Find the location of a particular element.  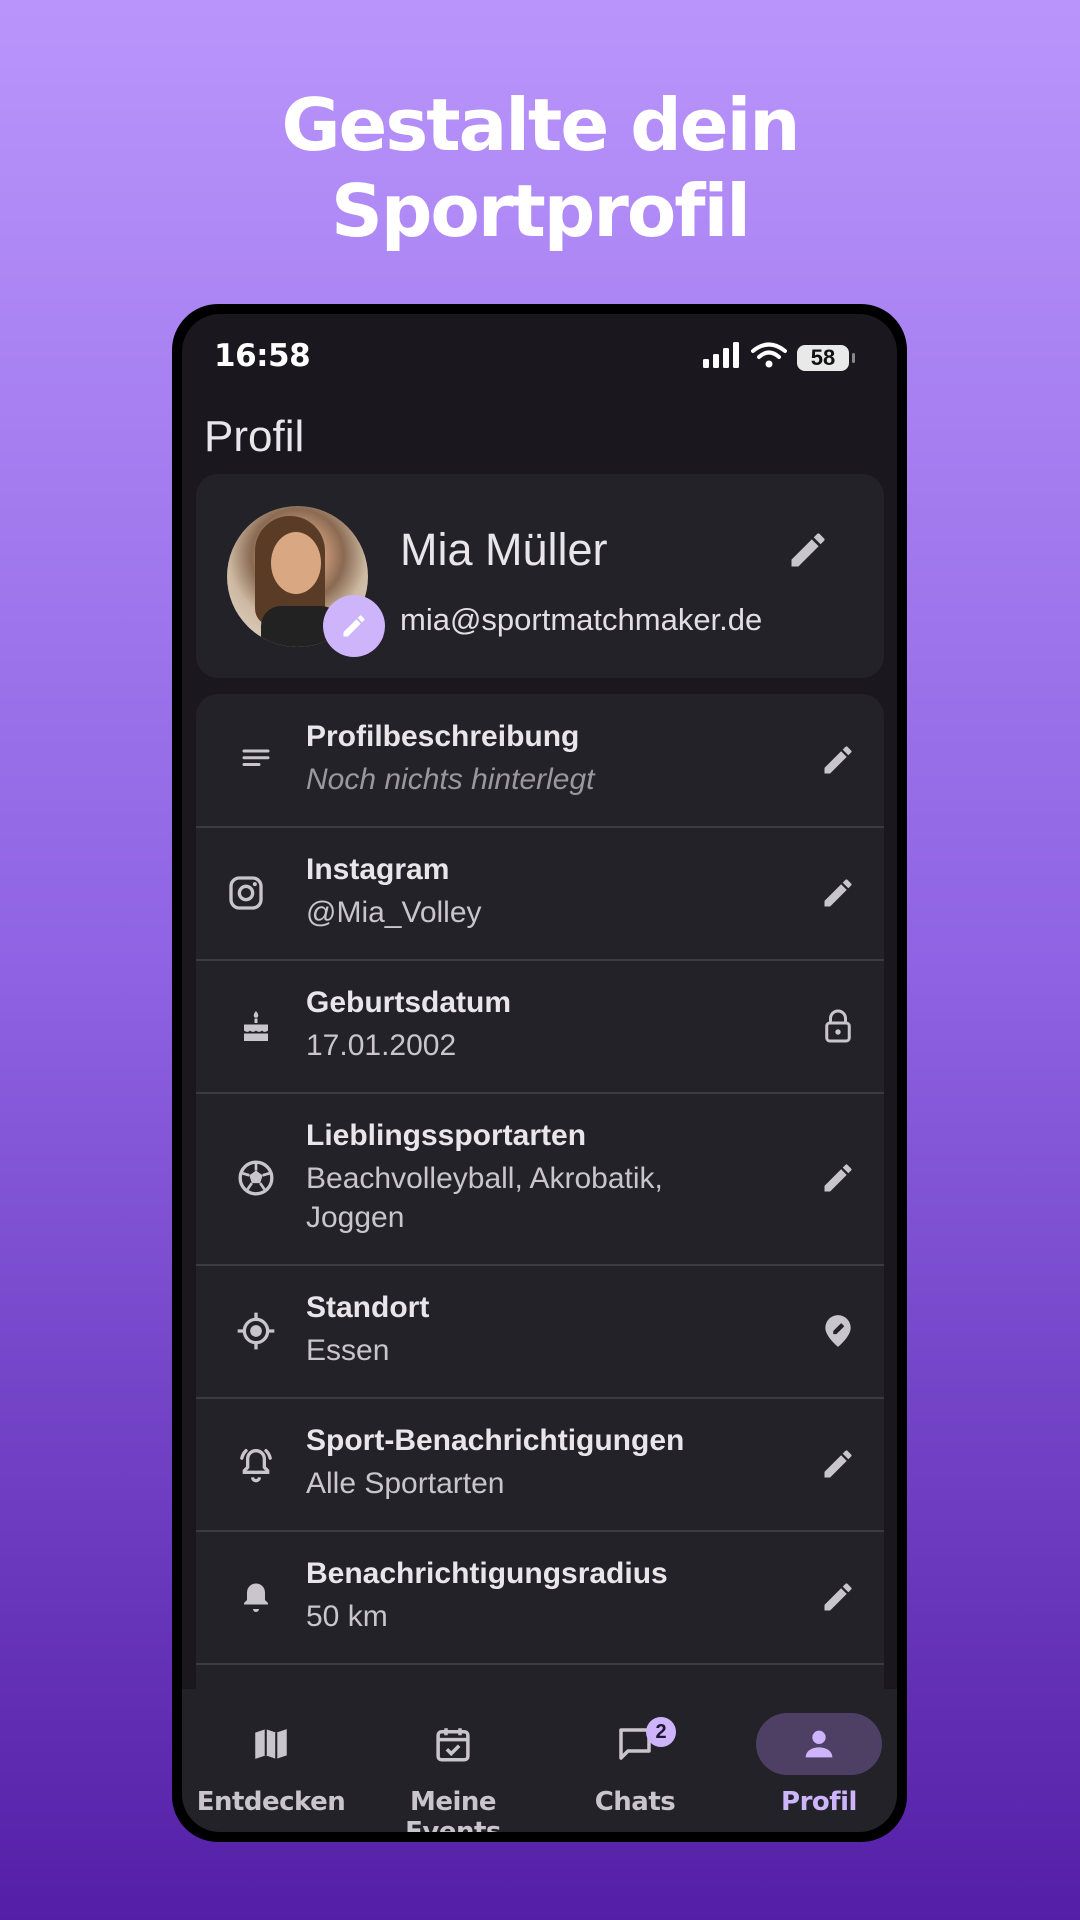

soccer-ball-icon is located at coordinates (256, 1178).